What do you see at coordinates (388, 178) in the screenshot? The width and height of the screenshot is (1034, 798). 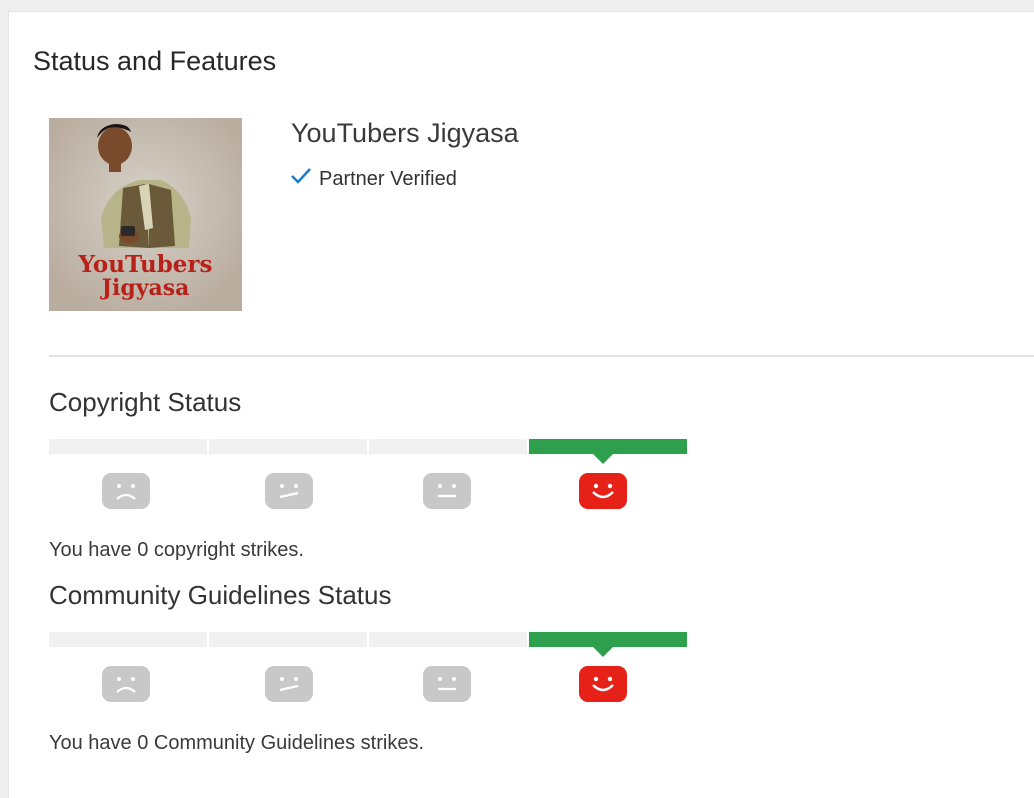 I see `verified-label: Partner Verified` at bounding box center [388, 178].